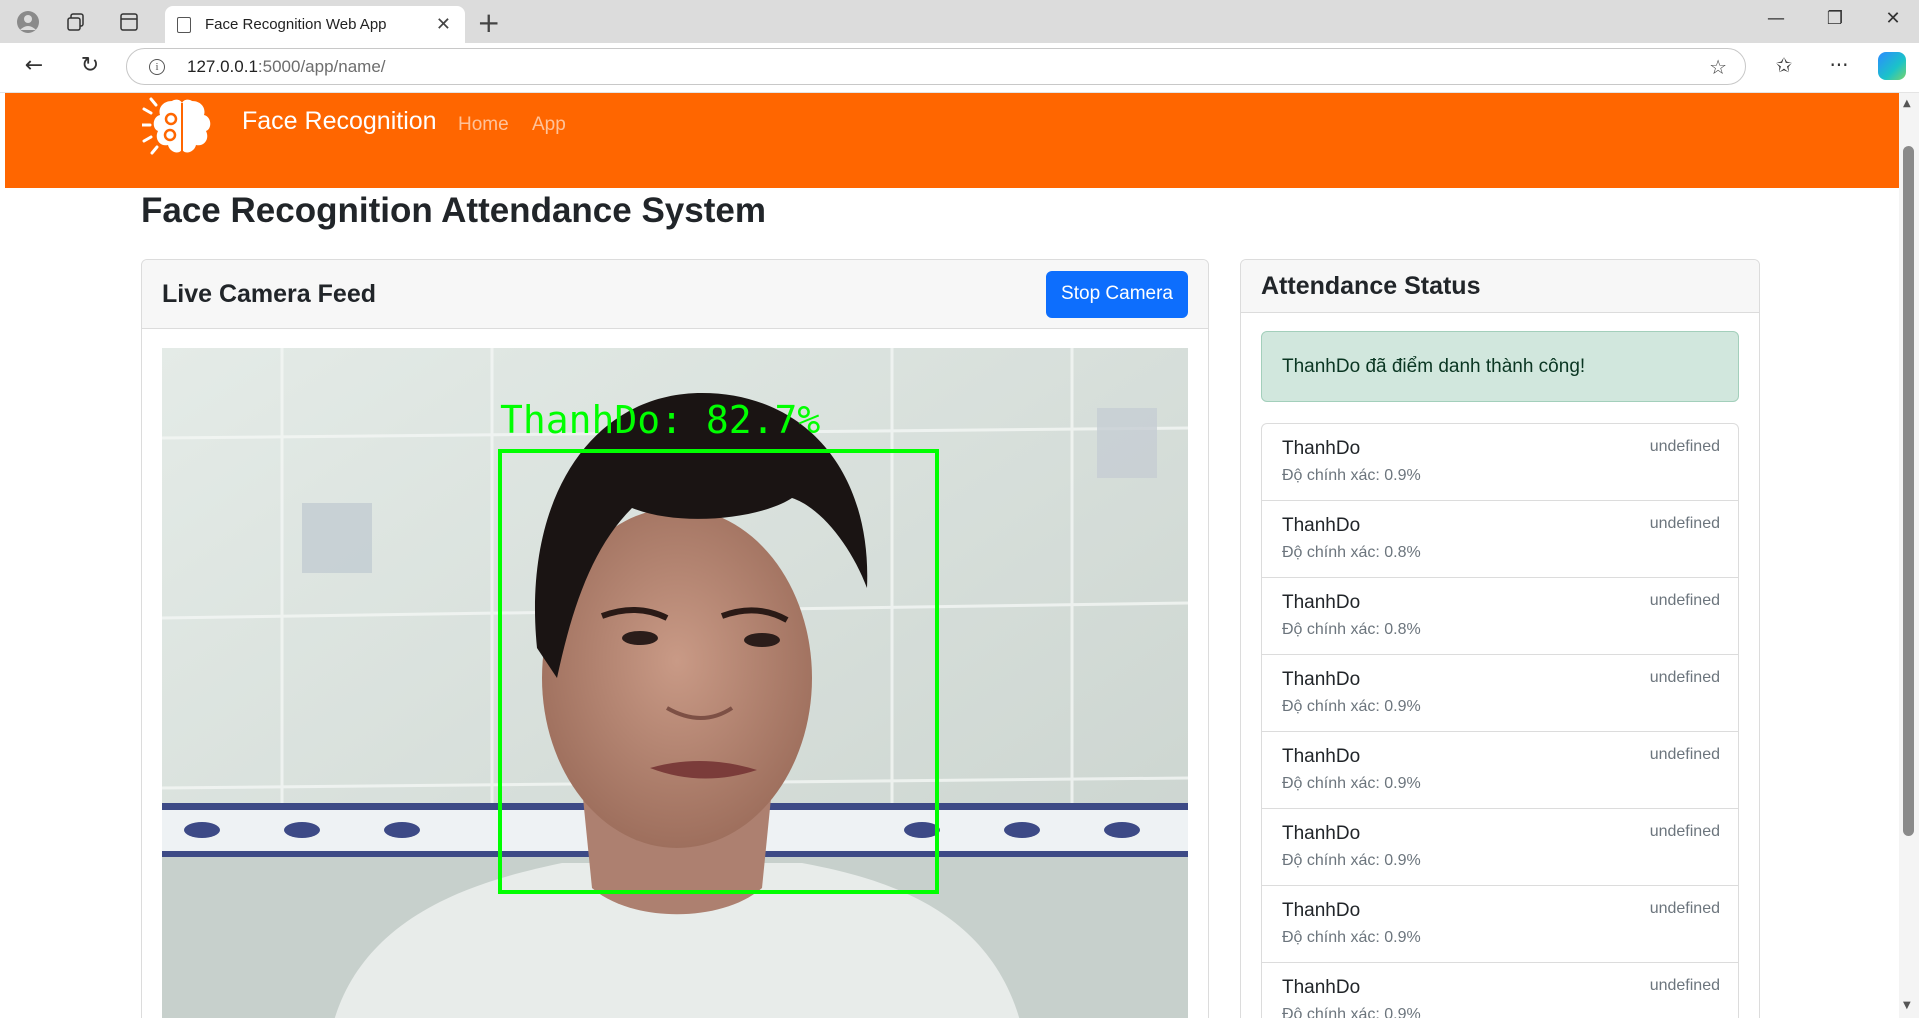  I want to click on tab-title: Face Recognition Web App, so click(296, 24).